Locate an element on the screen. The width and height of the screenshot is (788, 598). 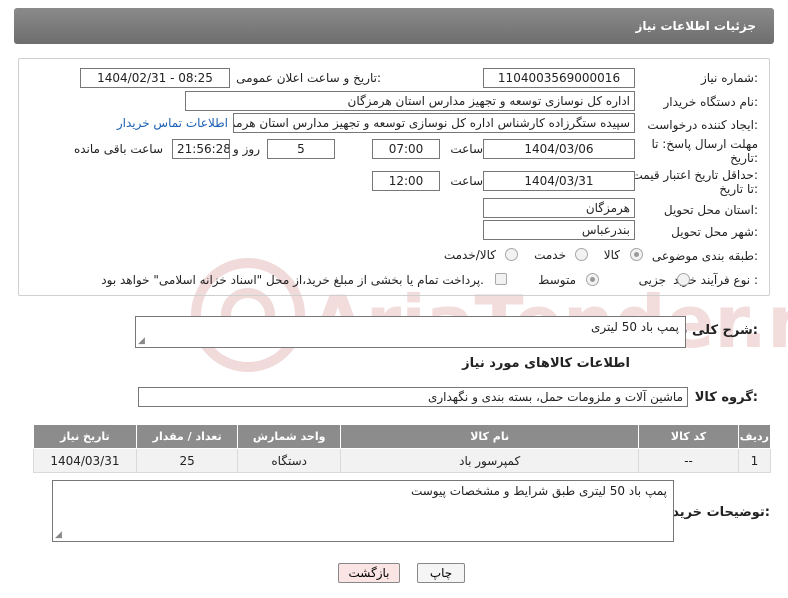
buyer-notes-label: توضیحات خریدار: is located at coordinates (715, 512).